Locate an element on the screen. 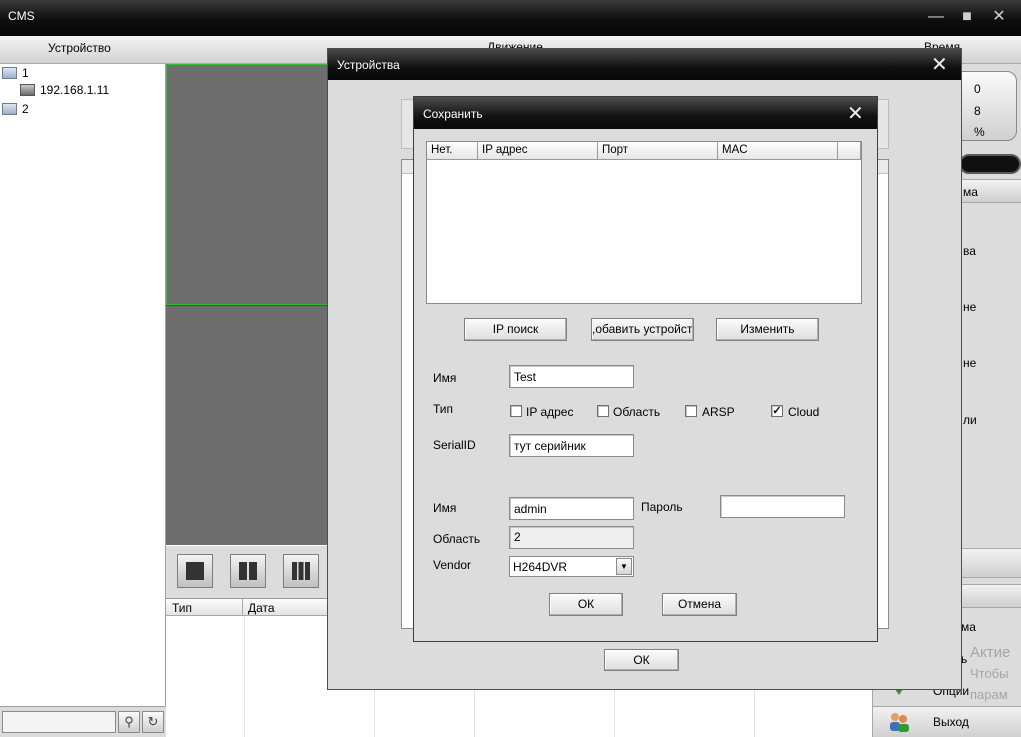 Image resolution: width=1021 pixels, height=737 pixels. type-area-label: Область is located at coordinates (637, 412).